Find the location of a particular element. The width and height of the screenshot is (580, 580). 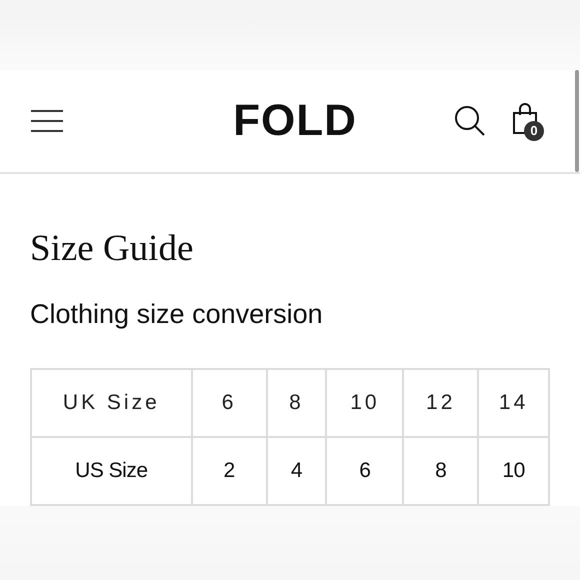

page-title: Size Guide is located at coordinates (112, 248).